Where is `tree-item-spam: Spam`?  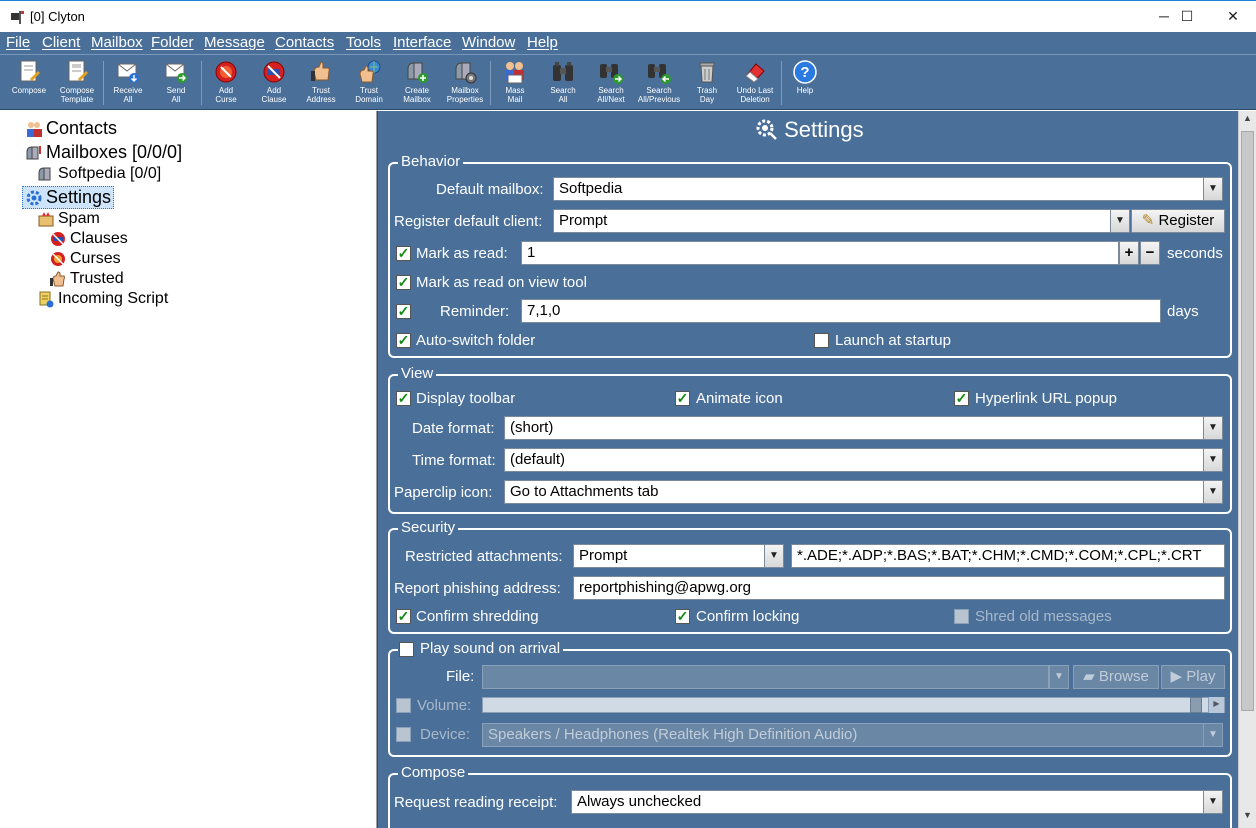 tree-item-spam: Spam is located at coordinates (68, 219).